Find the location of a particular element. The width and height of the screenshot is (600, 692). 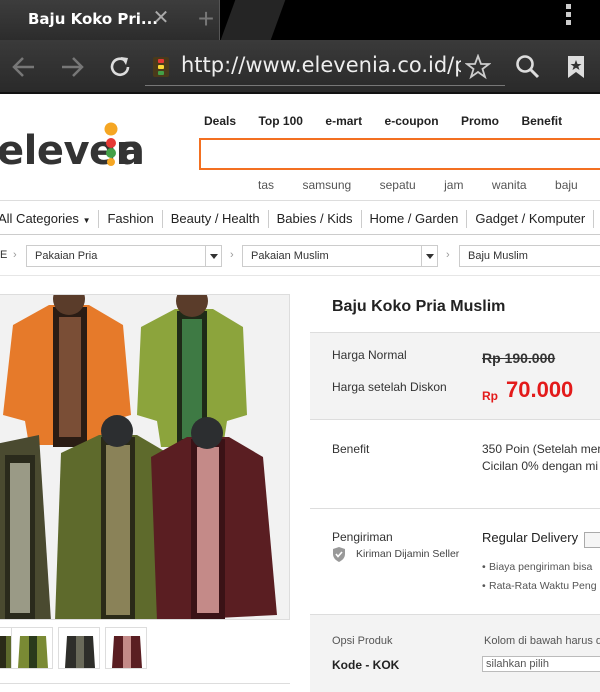

logo-wordmark: eleven a is located at coordinates (72, 145).